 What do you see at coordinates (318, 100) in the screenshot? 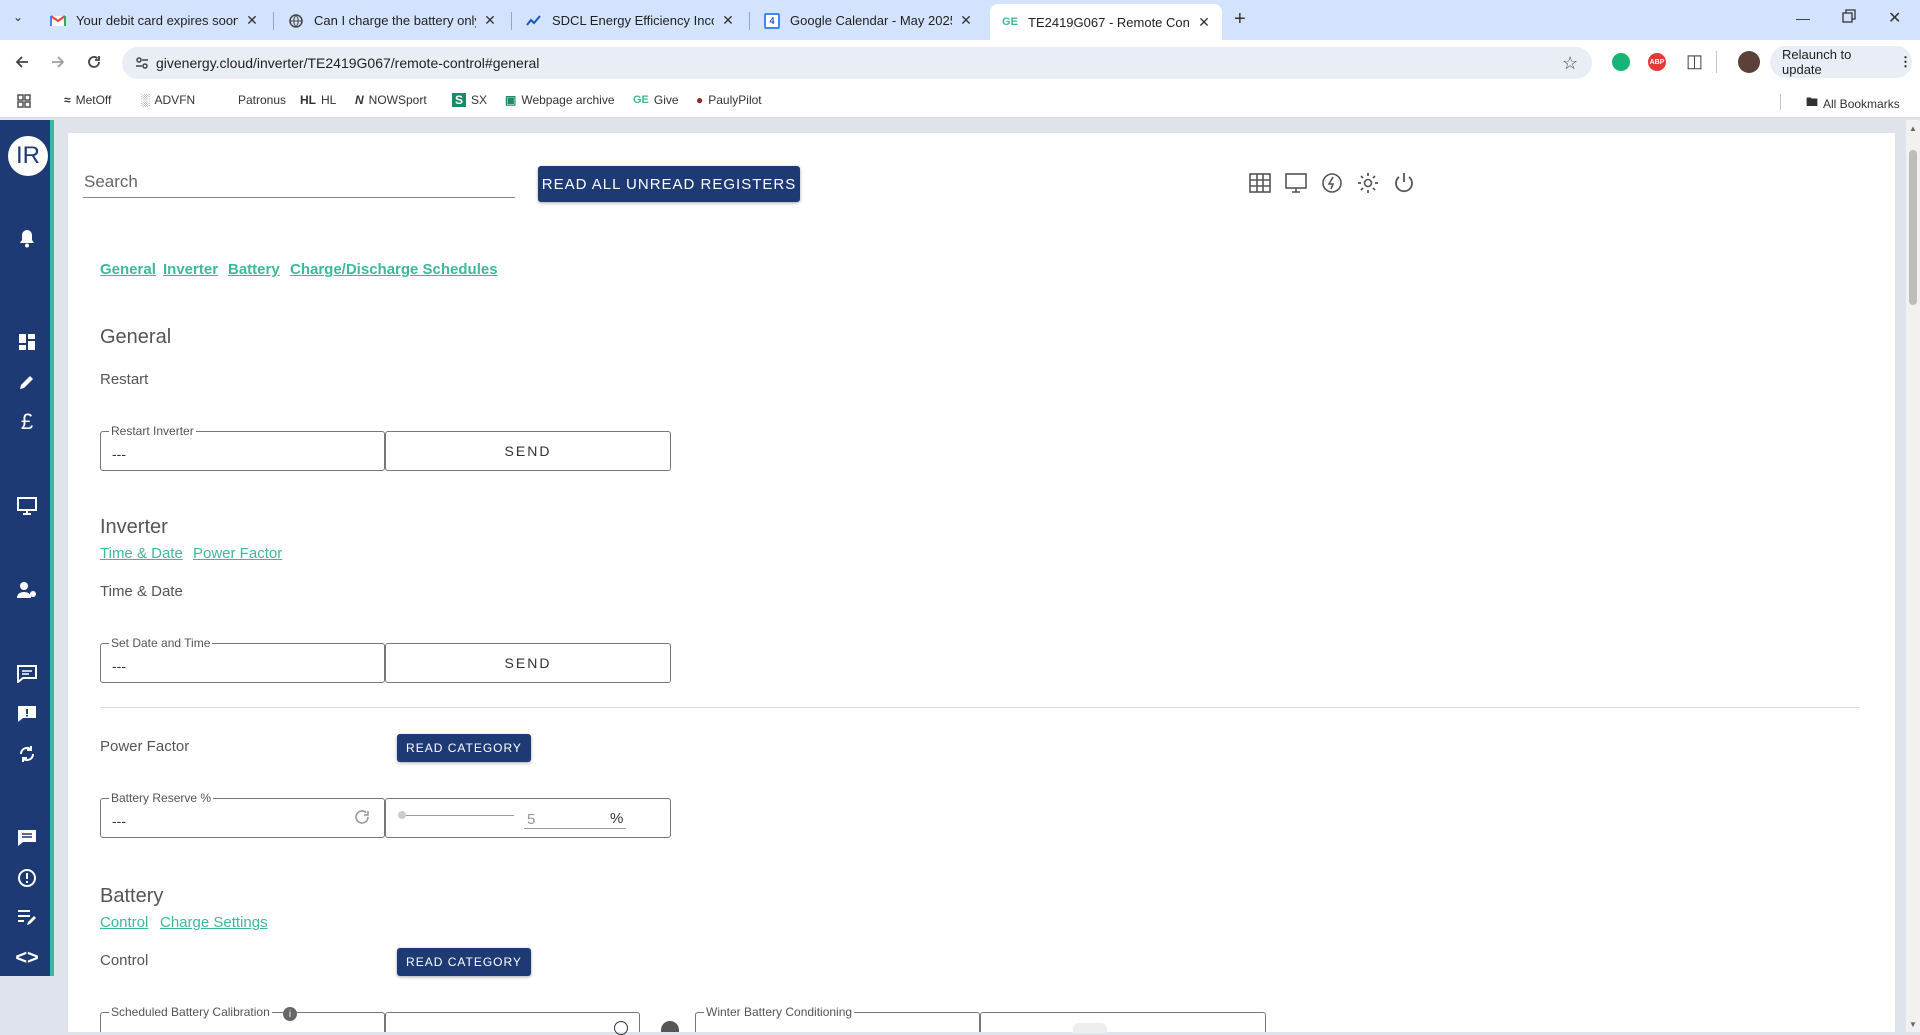
I see `bookmark-hl: HL HL` at bounding box center [318, 100].